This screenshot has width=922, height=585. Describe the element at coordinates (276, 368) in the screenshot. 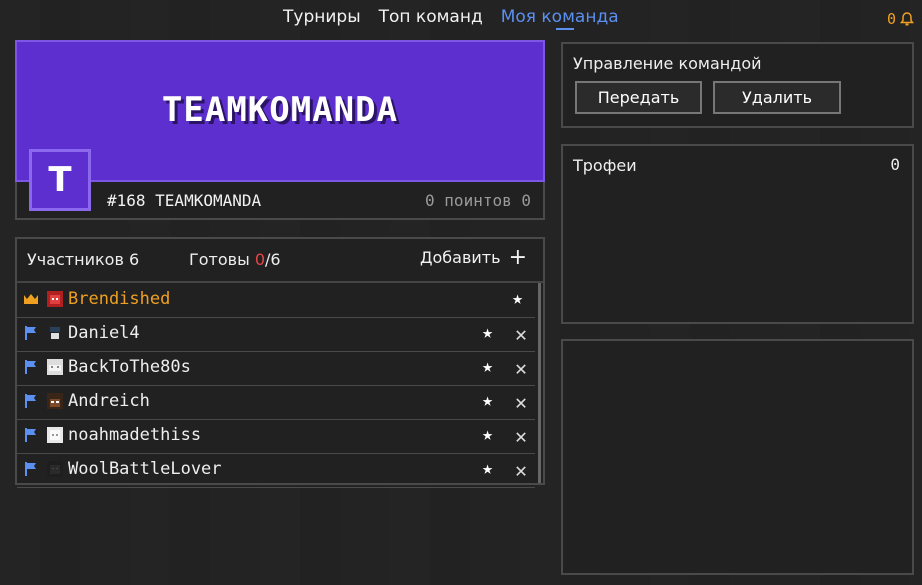

I see `member-row: BackToThe80s ★ ✕` at that location.